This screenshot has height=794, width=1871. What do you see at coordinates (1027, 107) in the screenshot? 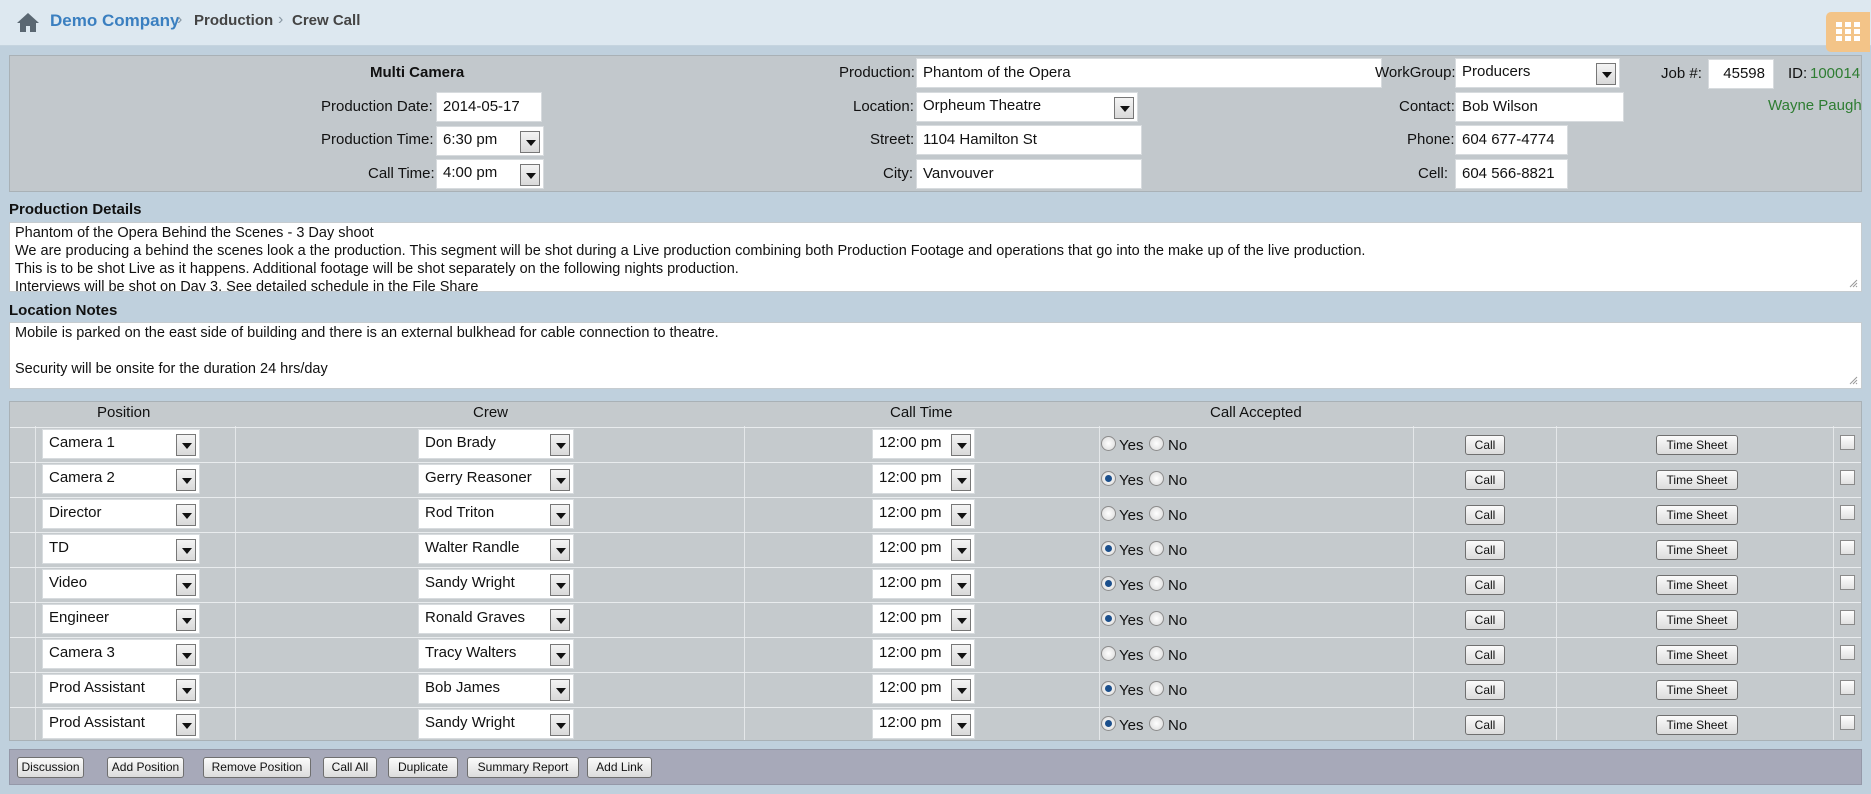
I see `location-select: Orpheum Theatre` at bounding box center [1027, 107].